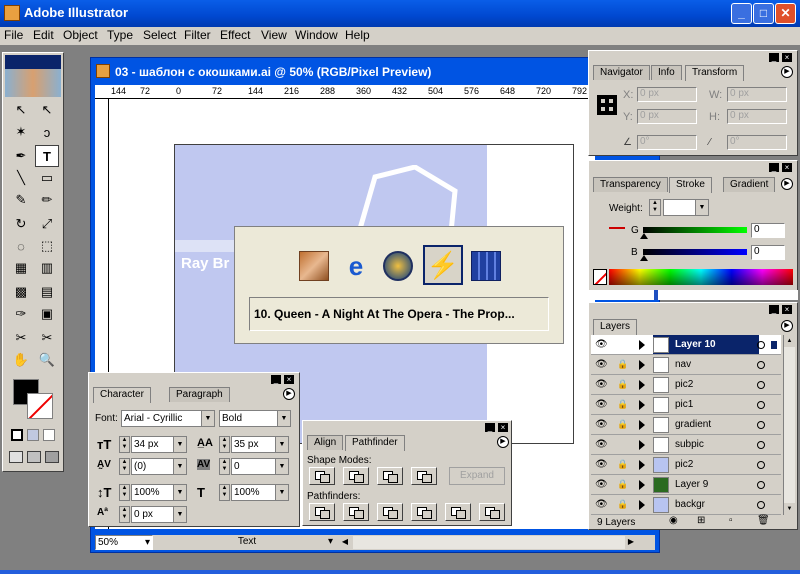 The width and height of the screenshot is (800, 574). I want to click on shear-field: 0°, so click(757, 142).